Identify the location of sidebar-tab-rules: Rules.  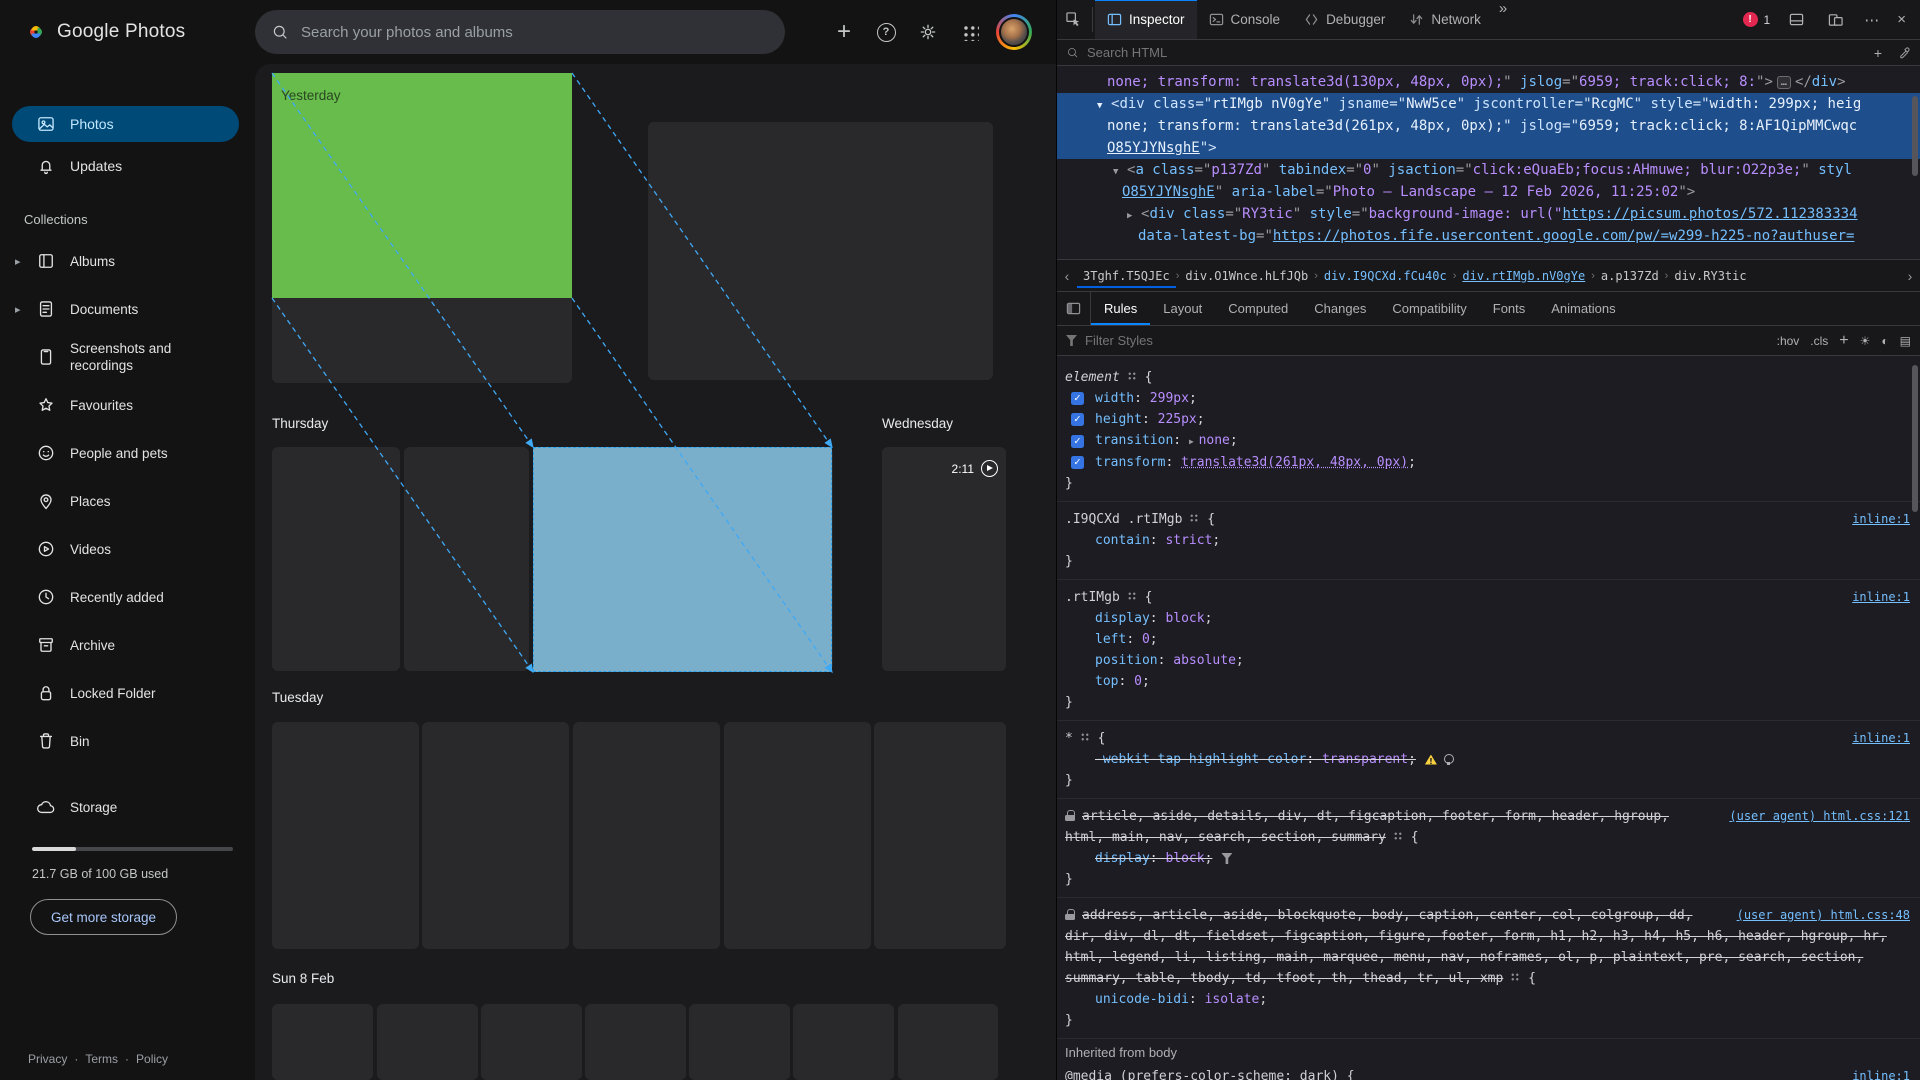
(1120, 308).